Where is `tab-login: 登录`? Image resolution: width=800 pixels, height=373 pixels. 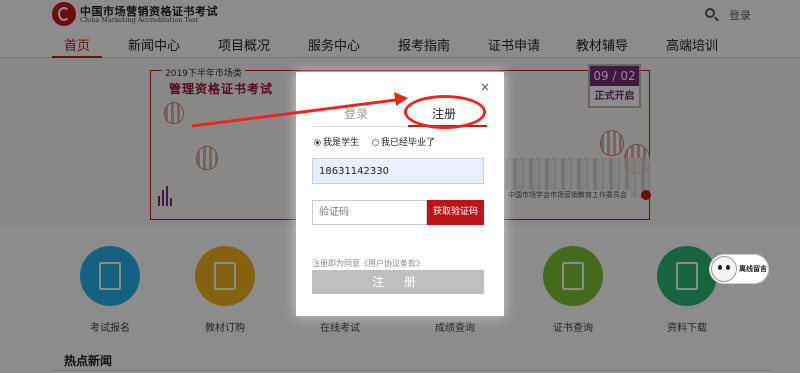 tab-login: 登录 is located at coordinates (356, 113).